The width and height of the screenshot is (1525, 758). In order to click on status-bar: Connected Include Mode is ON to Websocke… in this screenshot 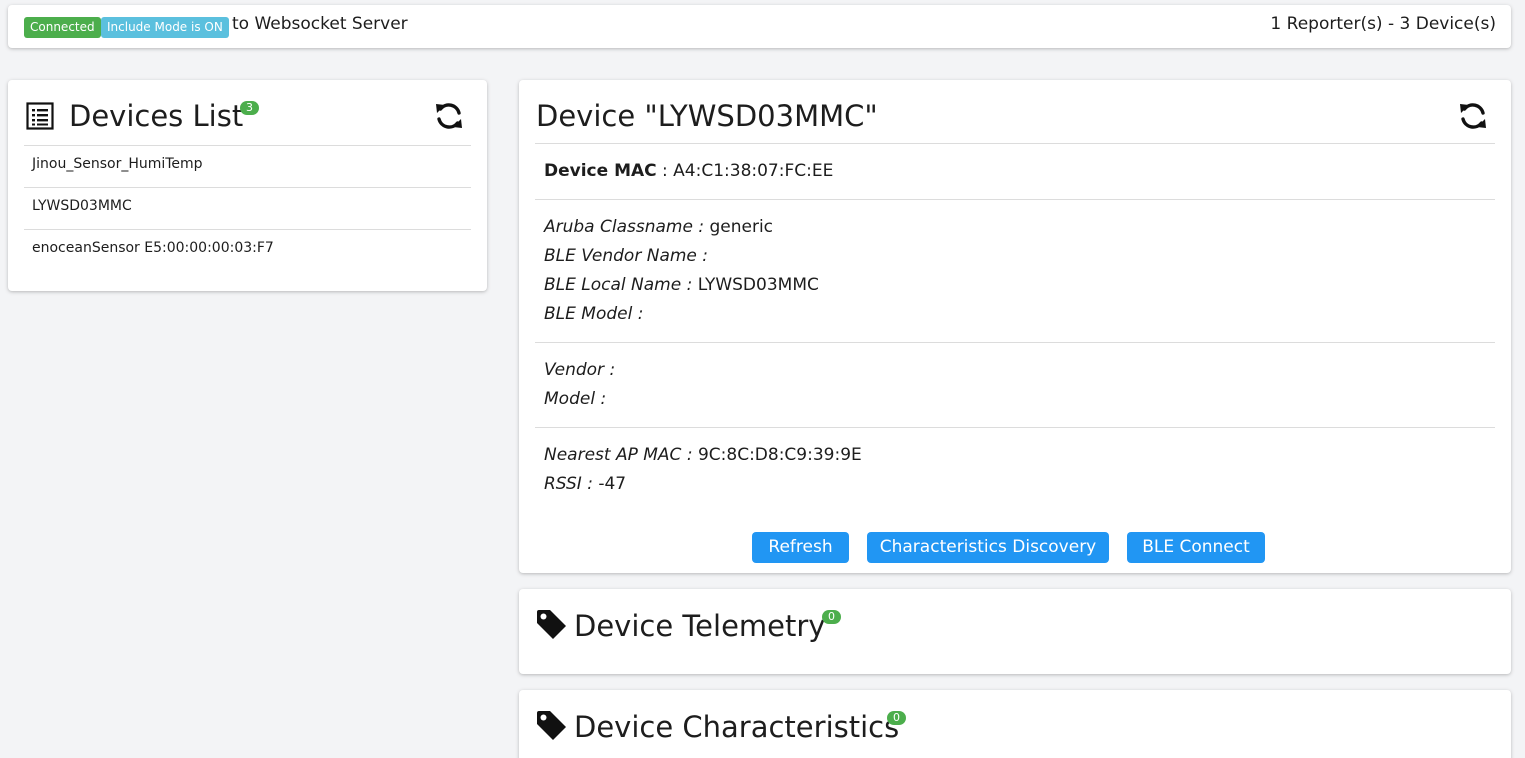, I will do `click(759, 26)`.